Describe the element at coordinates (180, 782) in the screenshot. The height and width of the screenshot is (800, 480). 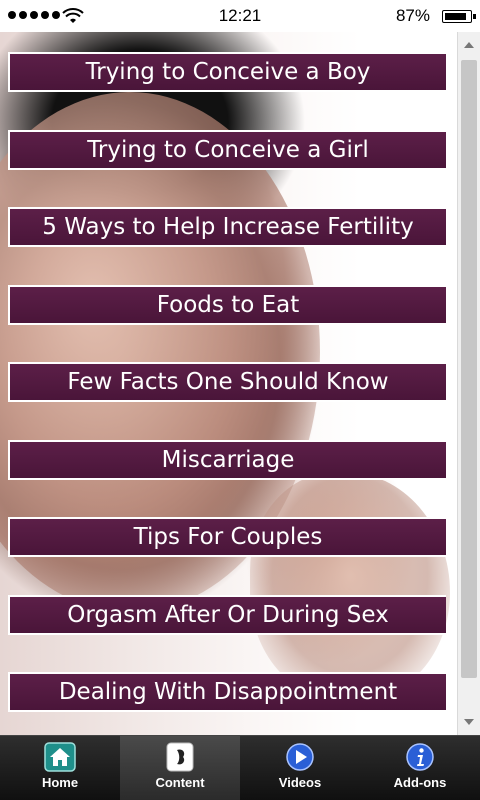
I see `tab-content-label: Content` at that location.